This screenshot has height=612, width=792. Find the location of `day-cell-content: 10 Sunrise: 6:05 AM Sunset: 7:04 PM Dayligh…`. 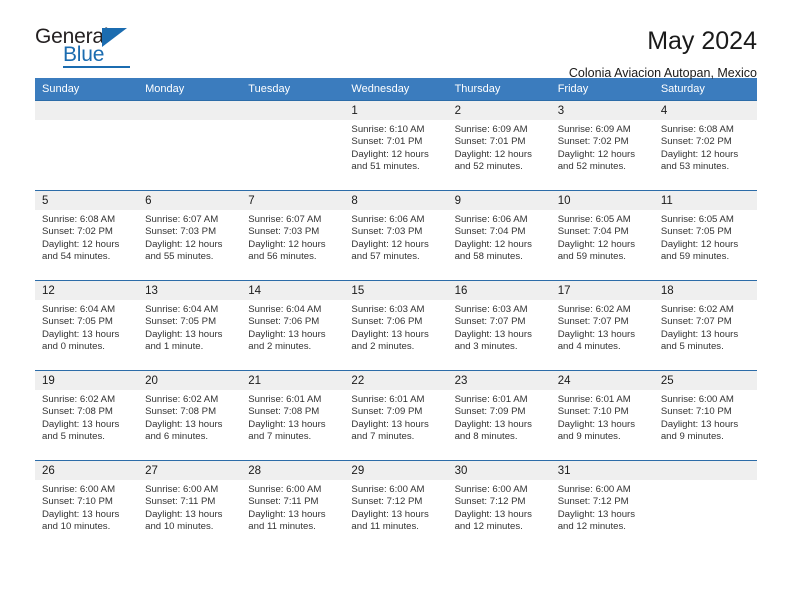

day-cell-content: 10 Sunrise: 6:05 AM Sunset: 7:04 PM Dayligh… is located at coordinates (602, 235).